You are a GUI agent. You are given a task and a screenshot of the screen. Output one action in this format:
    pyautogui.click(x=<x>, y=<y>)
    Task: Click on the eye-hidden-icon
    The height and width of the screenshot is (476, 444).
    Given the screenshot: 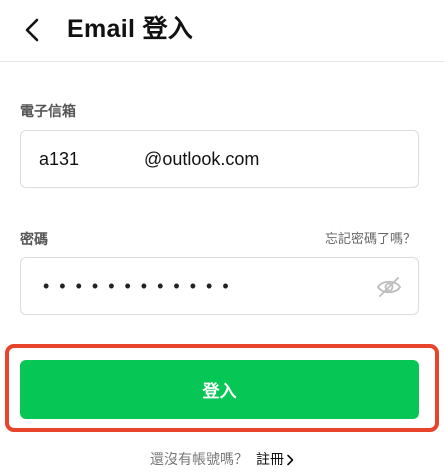 What is the action you would take?
    pyautogui.click(x=389, y=287)
    